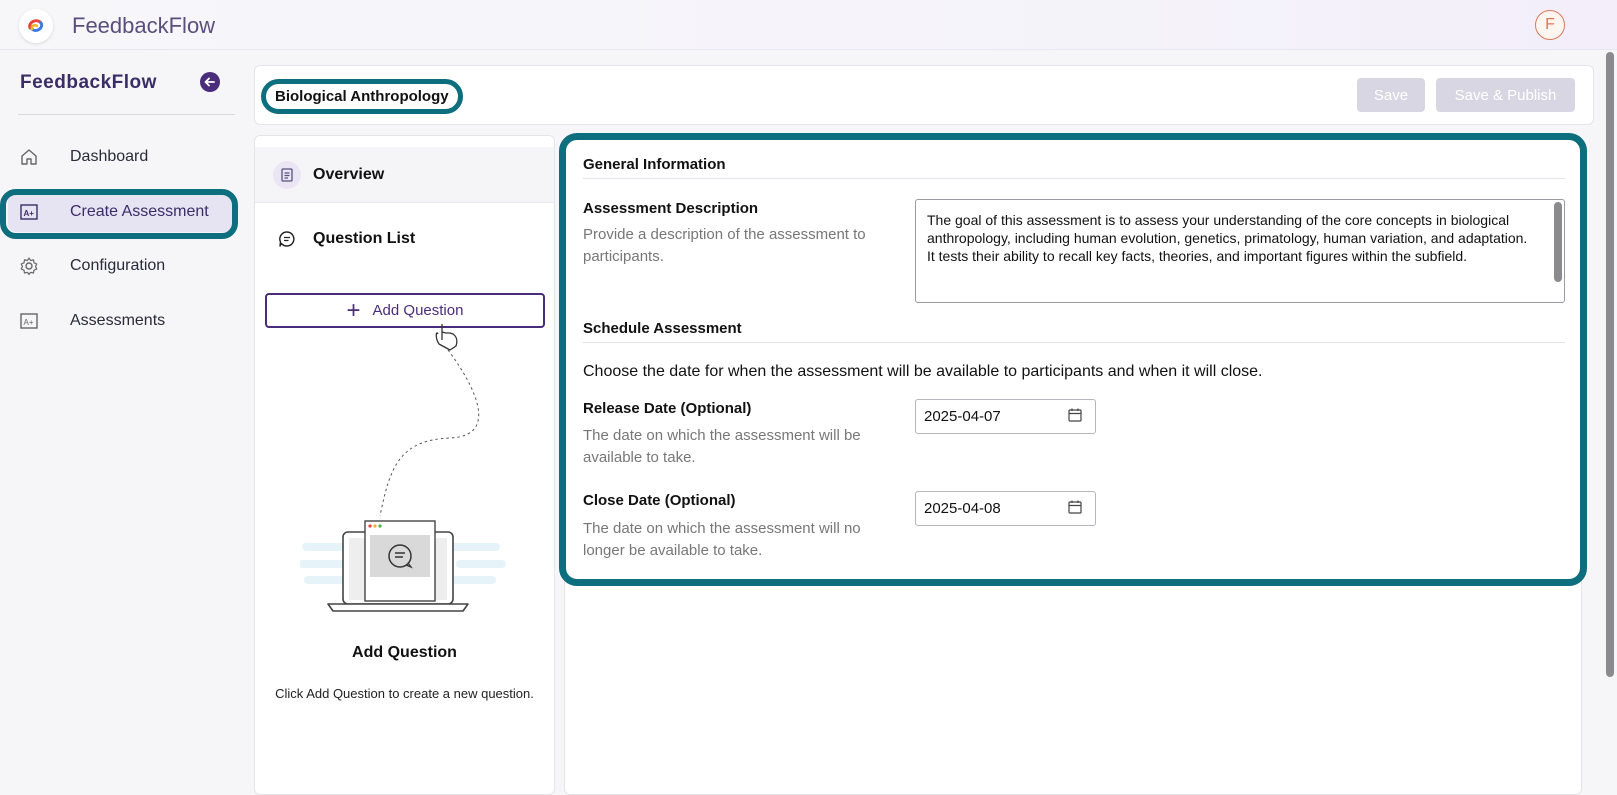  What do you see at coordinates (29, 157) in the screenshot?
I see `home-icon` at bounding box center [29, 157].